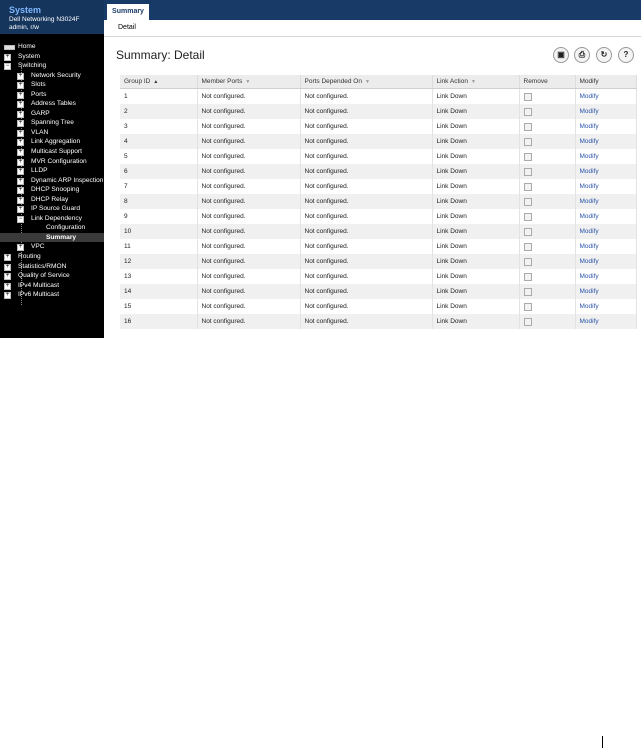 This screenshot has width=641, height=753. What do you see at coordinates (52, 76) in the screenshot?
I see `nav-item: + Network Security` at bounding box center [52, 76].